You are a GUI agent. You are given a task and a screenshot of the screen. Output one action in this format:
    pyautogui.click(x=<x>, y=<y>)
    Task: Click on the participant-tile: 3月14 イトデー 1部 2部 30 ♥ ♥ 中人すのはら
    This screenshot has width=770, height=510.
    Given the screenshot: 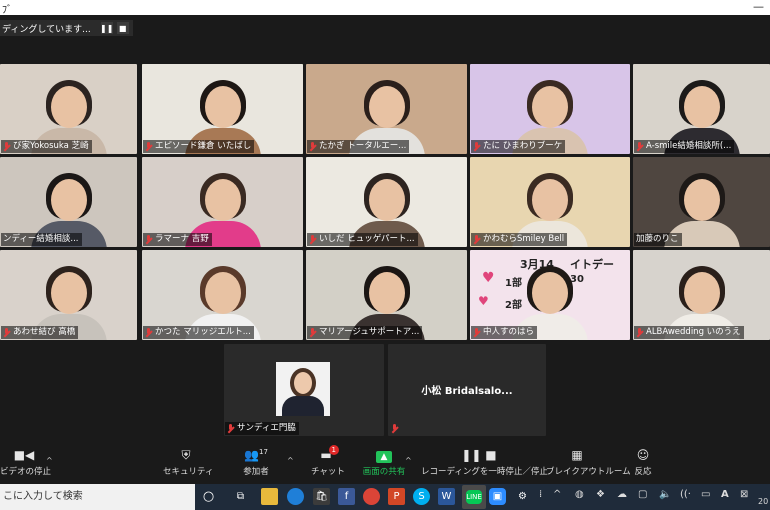 What is the action you would take?
    pyautogui.click(x=550, y=295)
    